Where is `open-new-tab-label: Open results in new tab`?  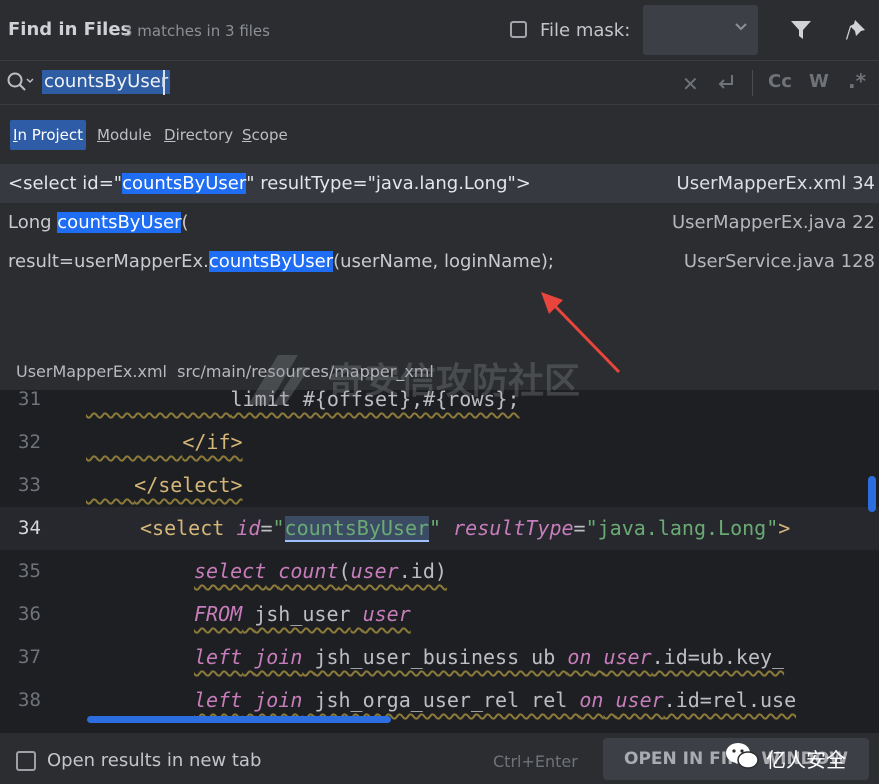
open-new-tab-label: Open results in new tab is located at coordinates (154, 760).